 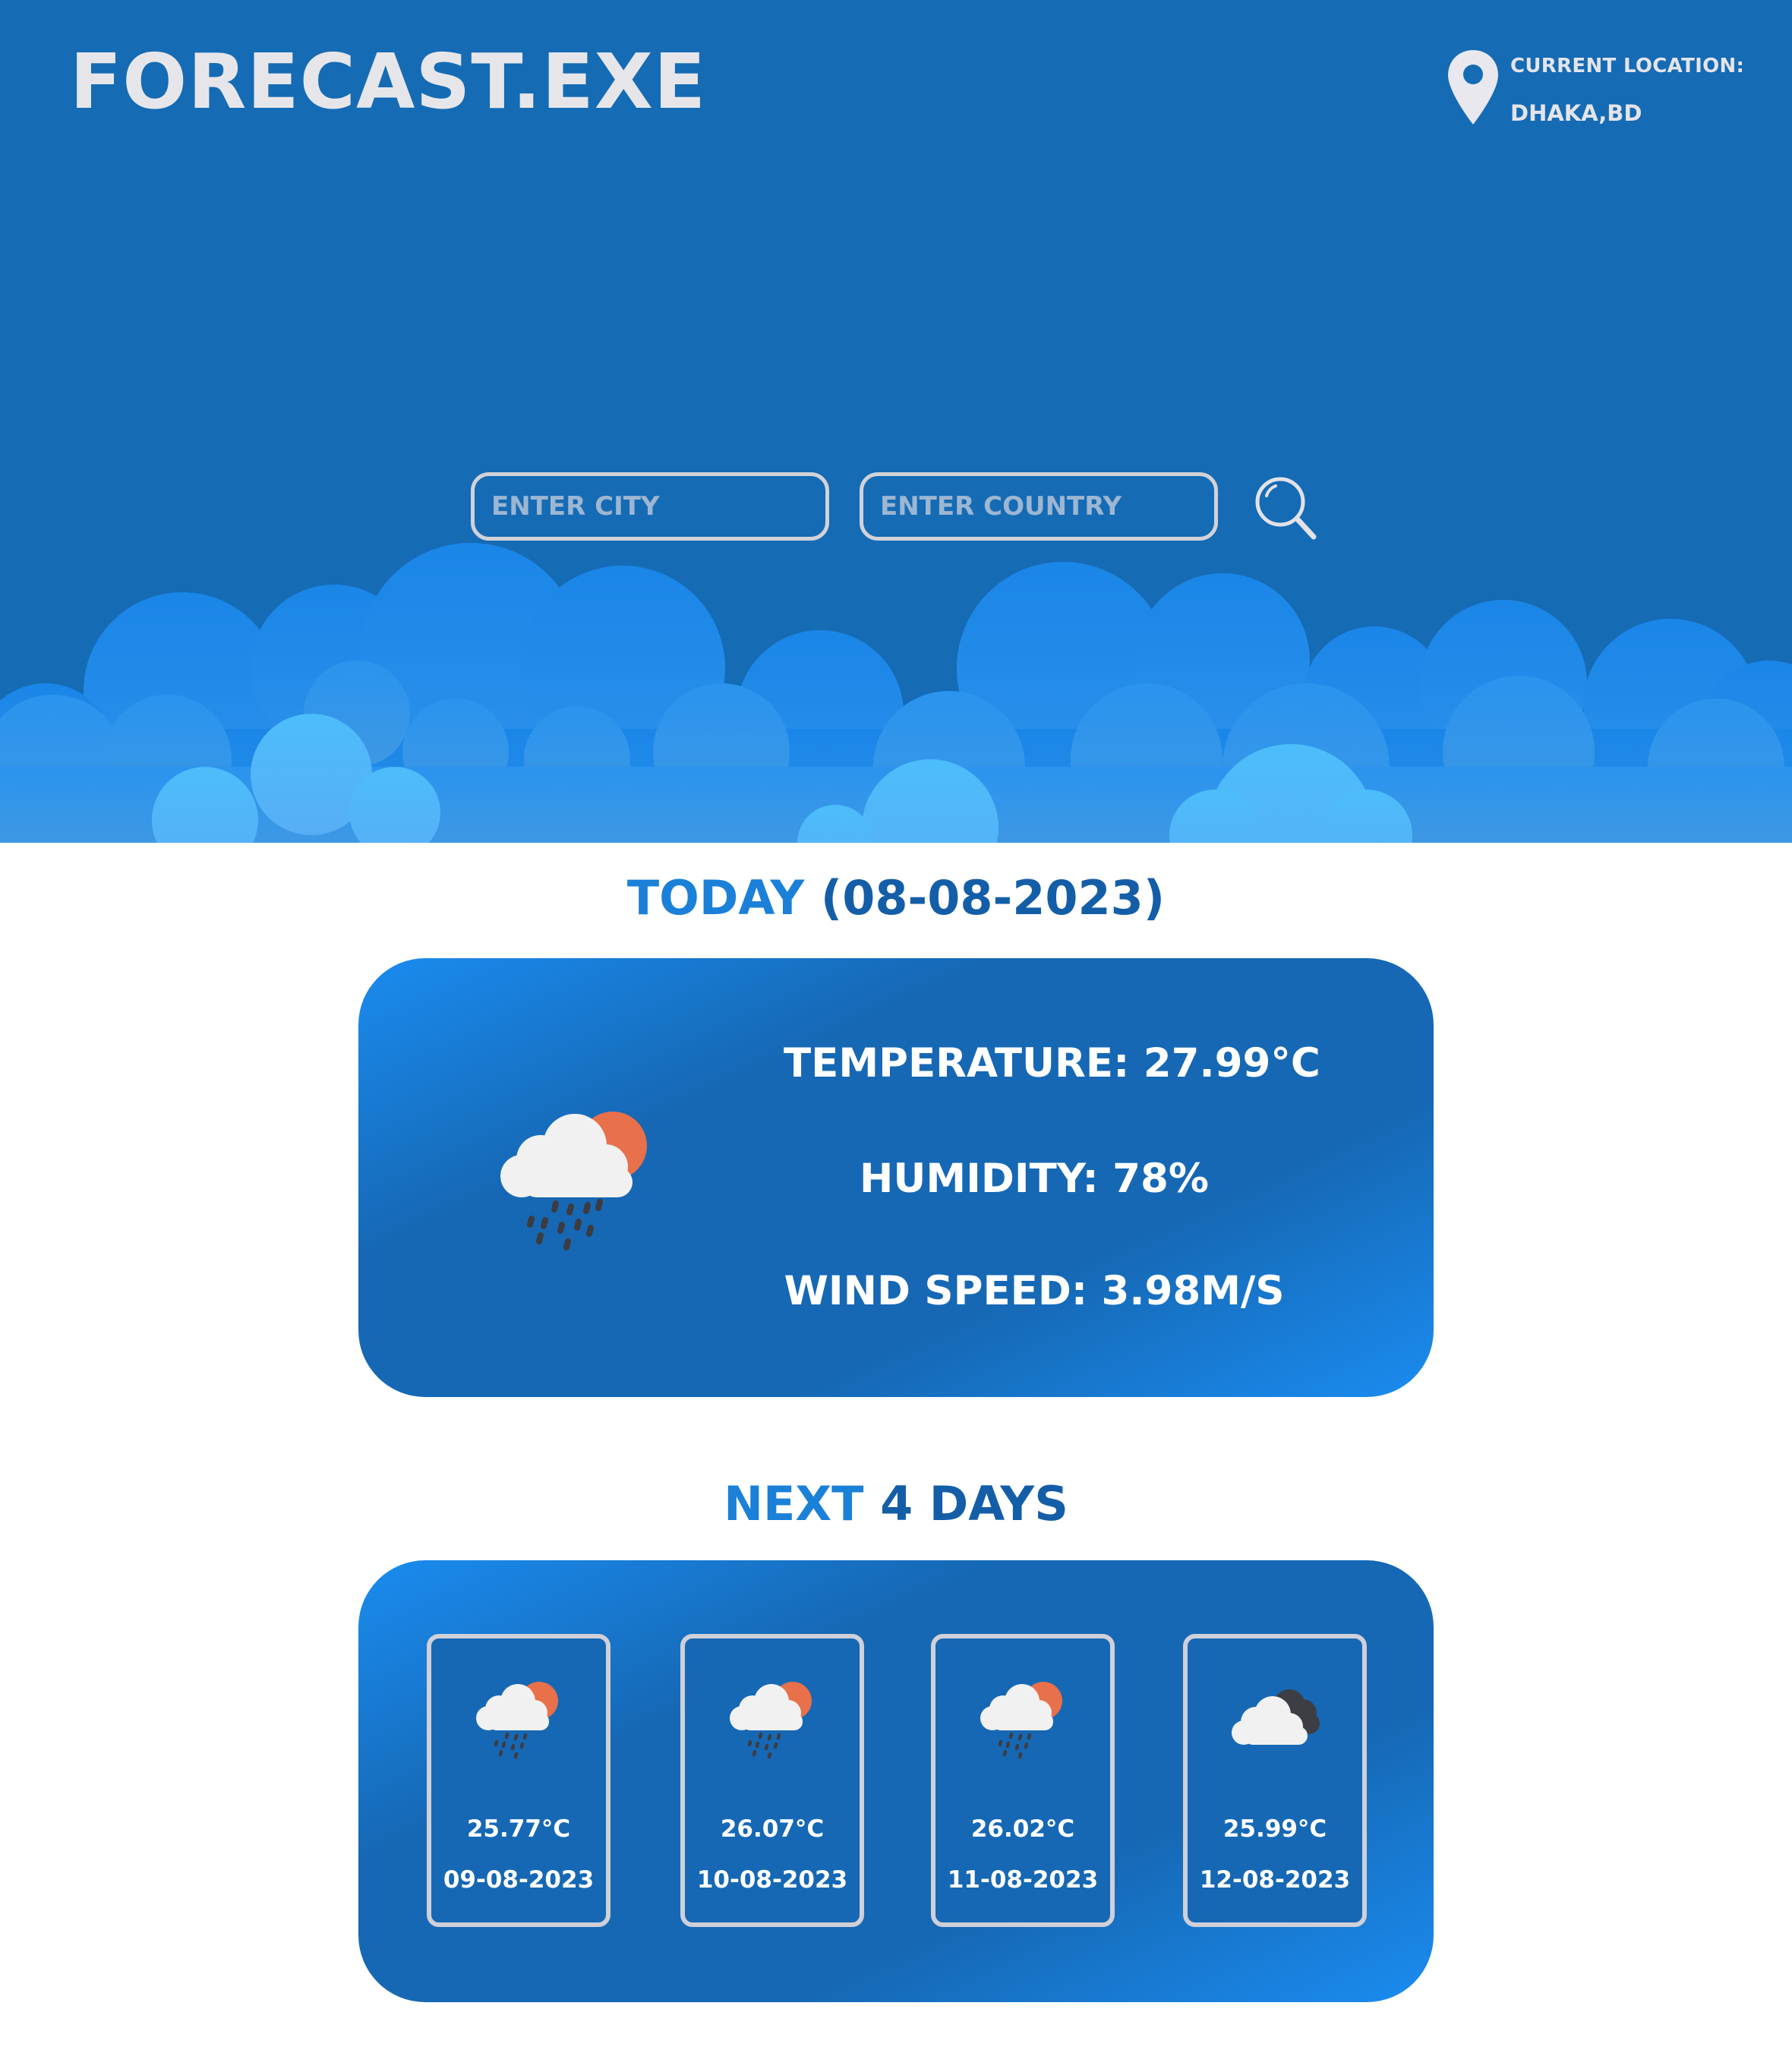 What do you see at coordinates (1023, 1829) in the screenshot?
I see `forecast-day-temp: 26.02°C` at bounding box center [1023, 1829].